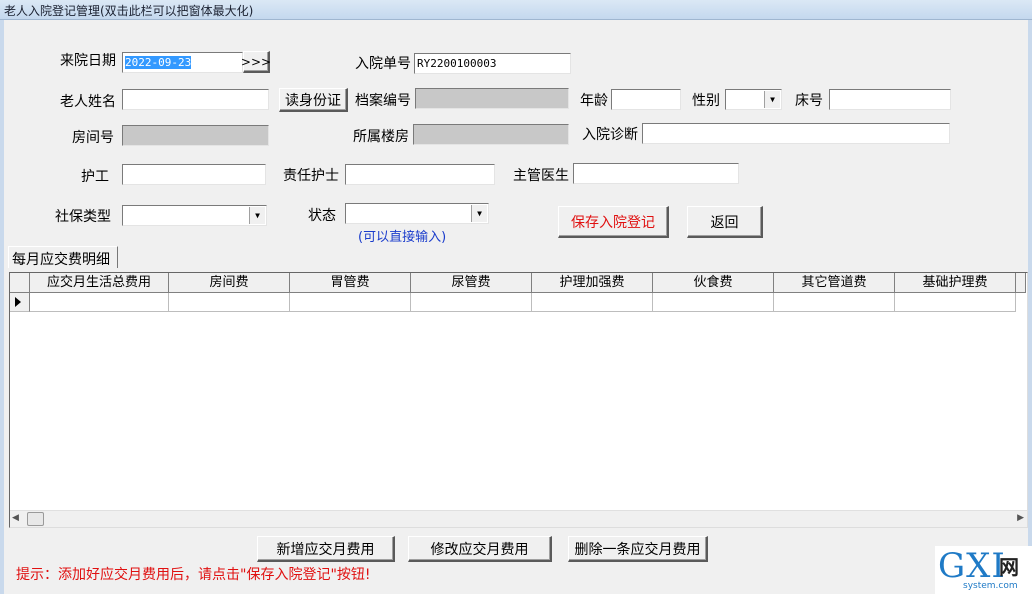 This screenshot has height=594, width=1032. Describe the element at coordinates (592, 283) in the screenshot. I see `column-header: 护理加强费` at that location.